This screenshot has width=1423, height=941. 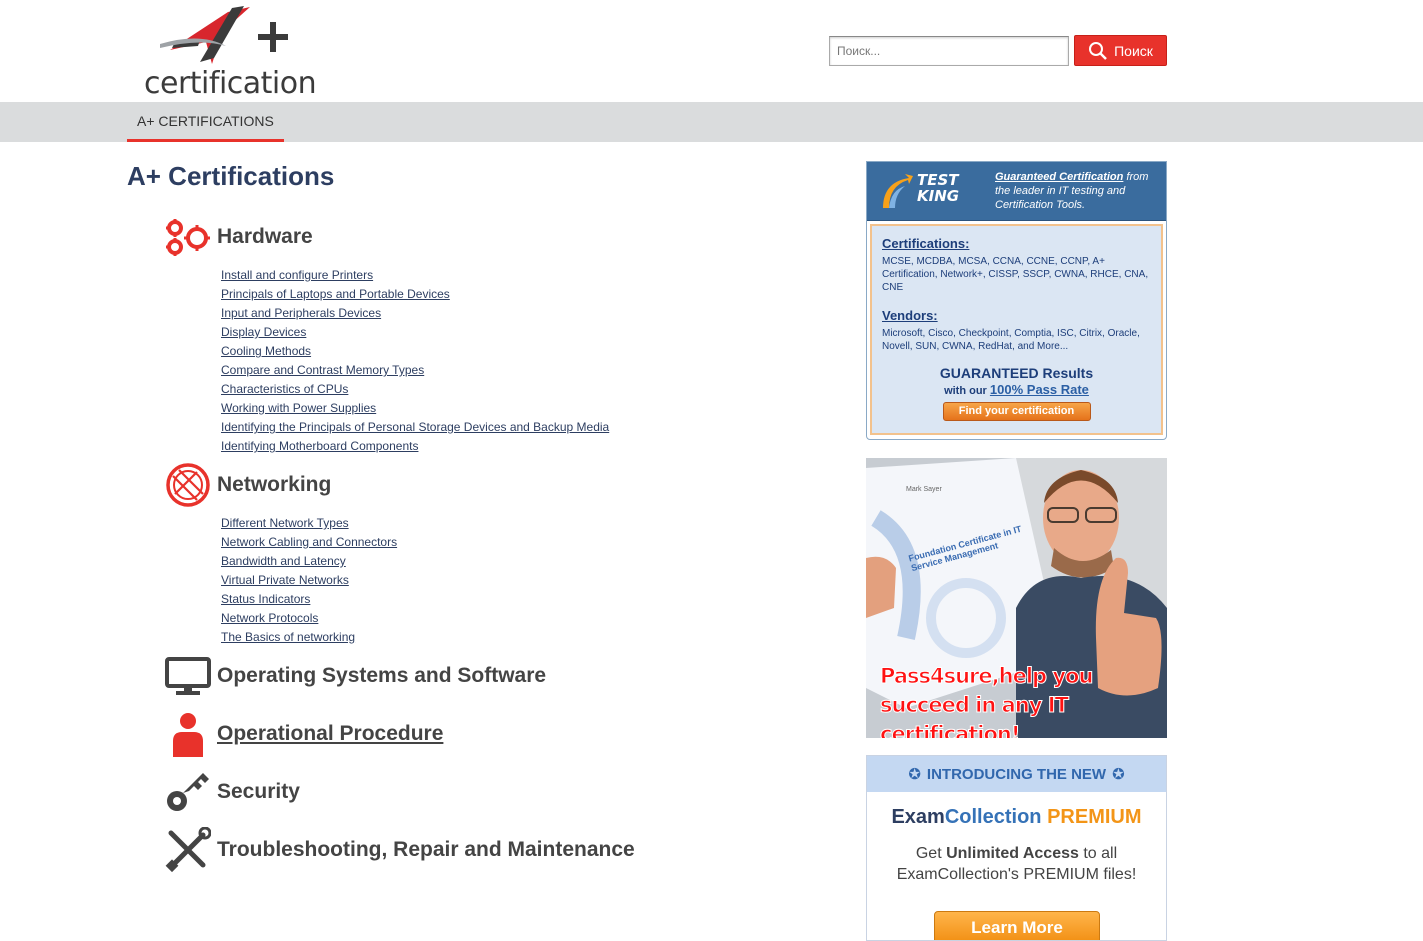 What do you see at coordinates (285, 523) in the screenshot?
I see `link-network-types: Different Network Types` at bounding box center [285, 523].